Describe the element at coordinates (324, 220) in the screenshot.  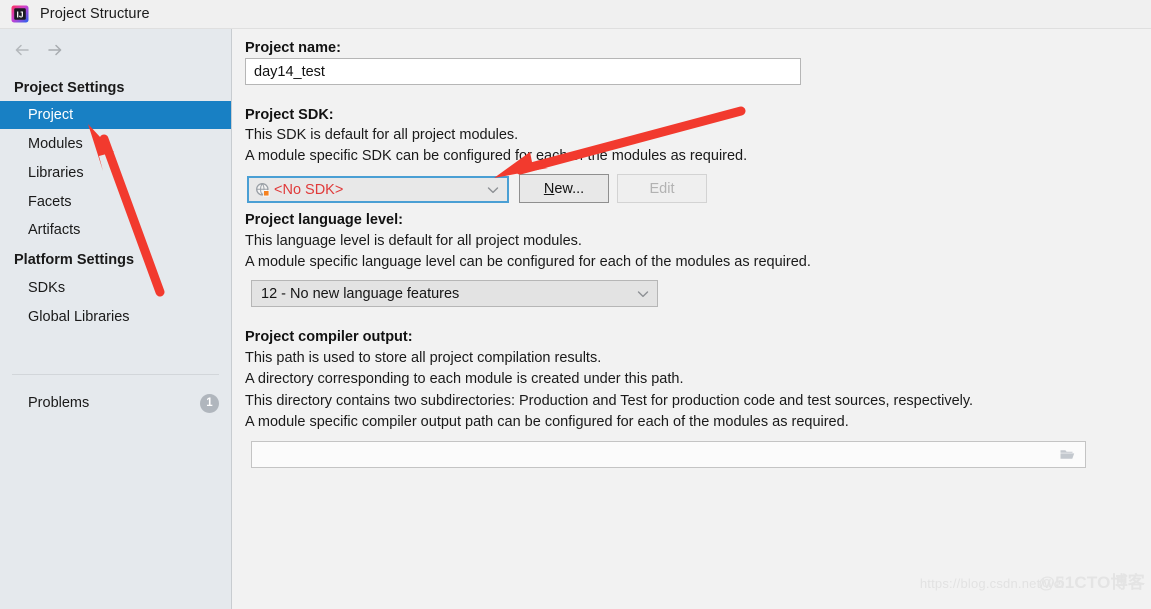
I see `language-level-label: Project language level:` at that location.